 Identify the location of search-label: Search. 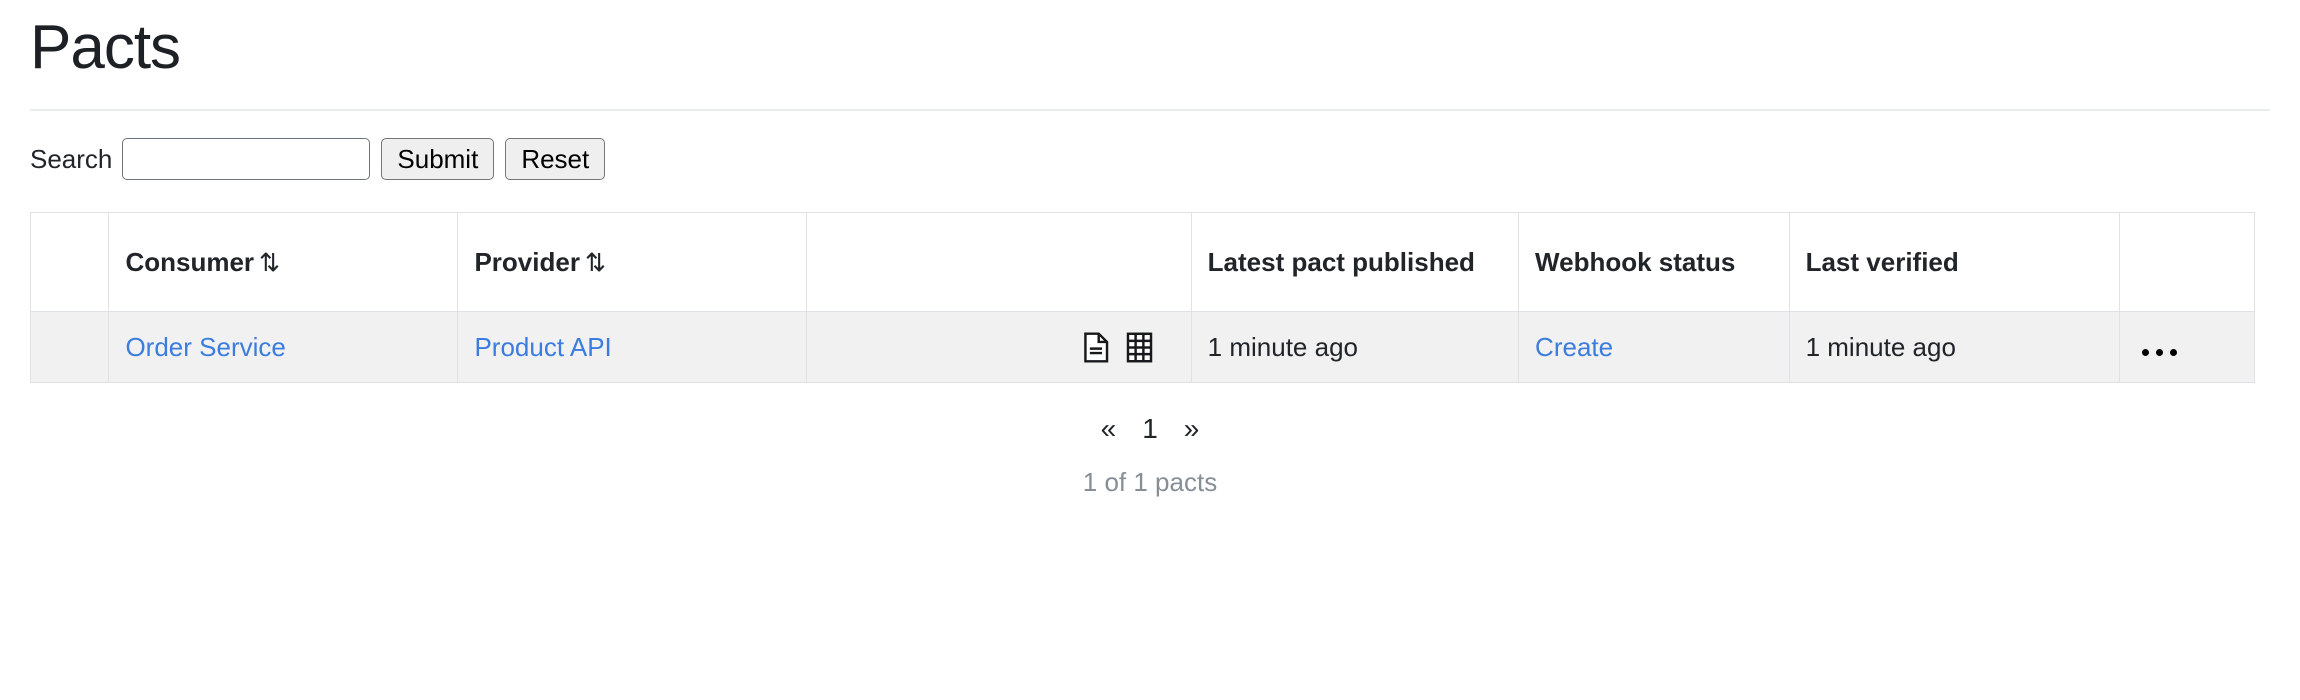
(71, 158).